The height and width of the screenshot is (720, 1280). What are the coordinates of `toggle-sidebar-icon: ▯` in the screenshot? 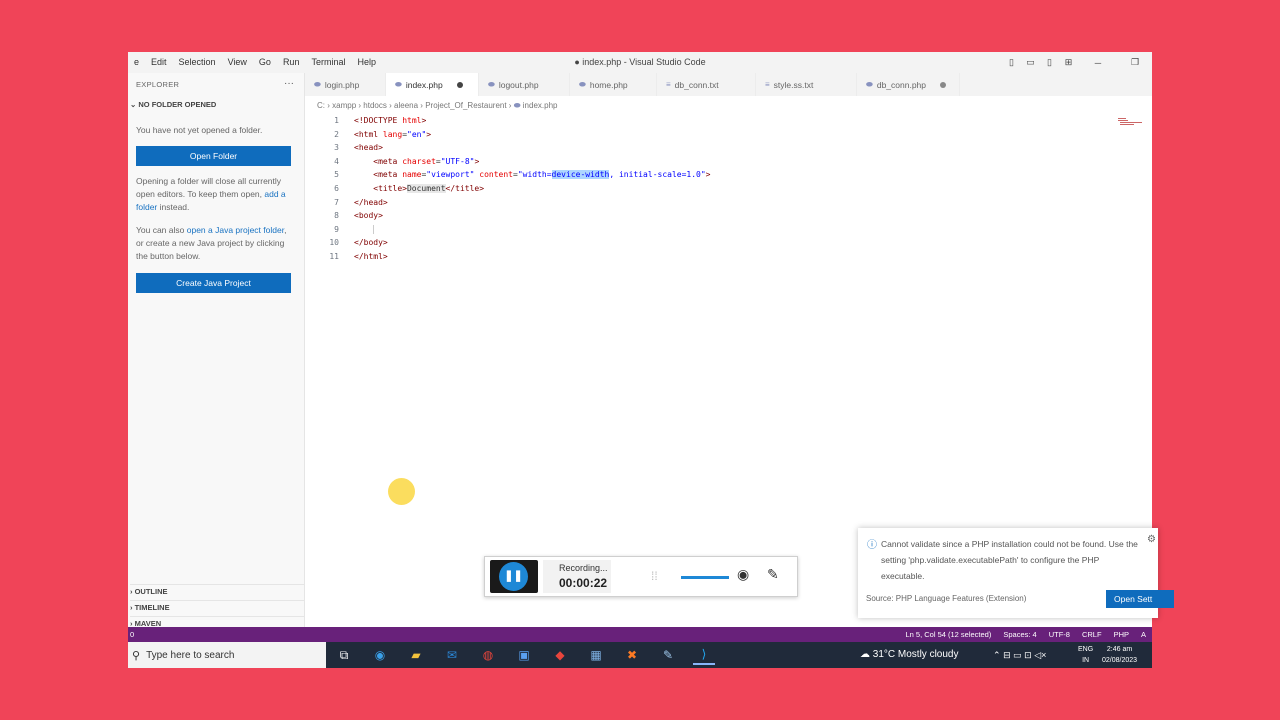 It's located at (1011, 62).